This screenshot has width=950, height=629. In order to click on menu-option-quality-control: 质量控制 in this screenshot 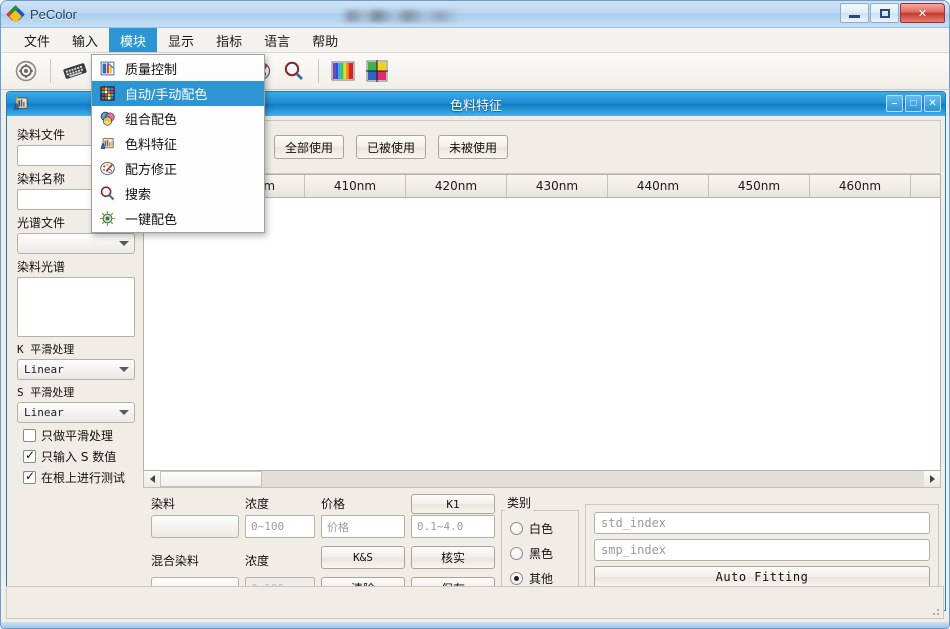, I will do `click(178, 68)`.